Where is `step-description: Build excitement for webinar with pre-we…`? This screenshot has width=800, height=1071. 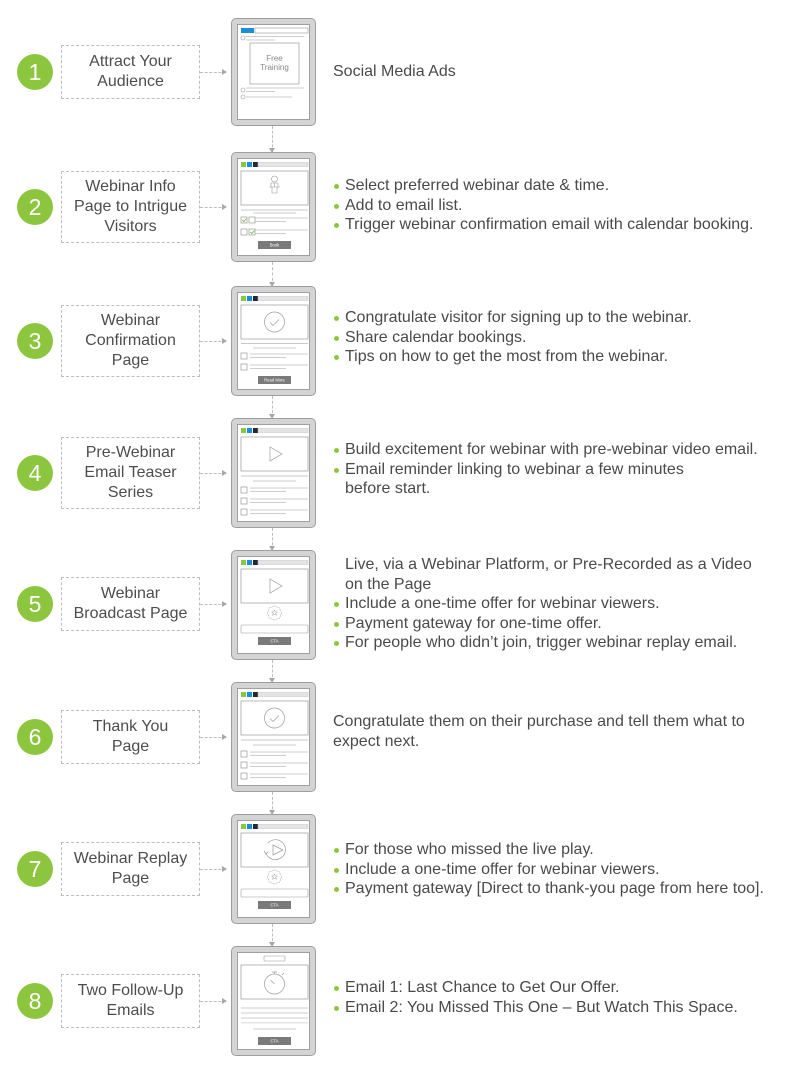
step-description: Build excitement for webinar with pre-we… is located at coordinates (545, 469).